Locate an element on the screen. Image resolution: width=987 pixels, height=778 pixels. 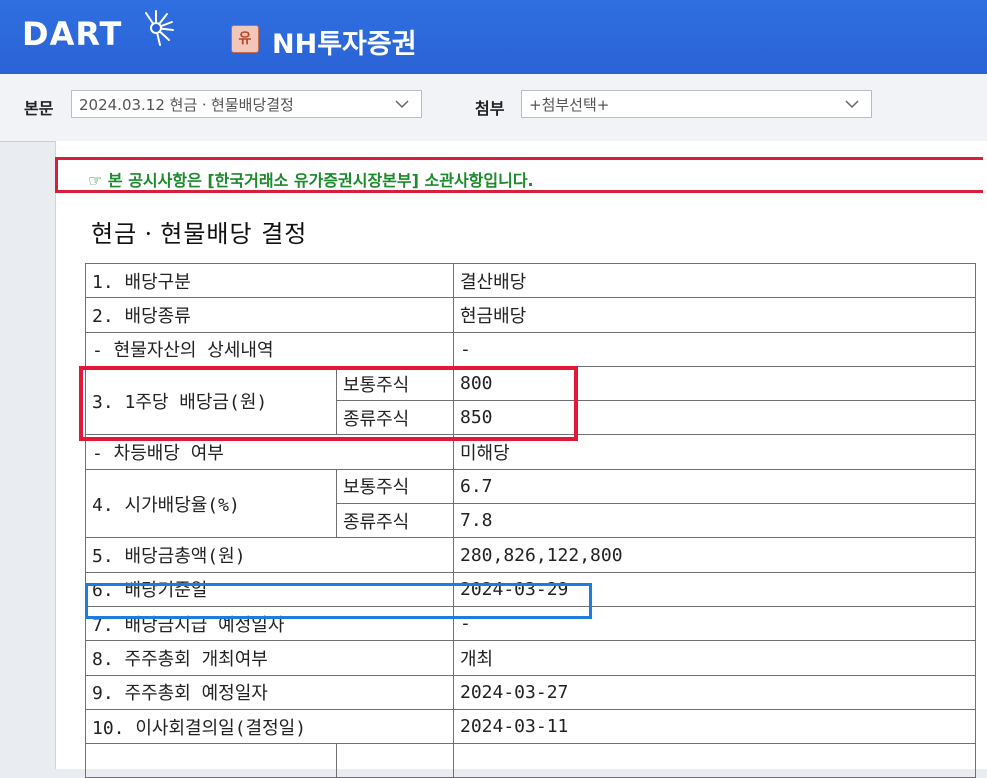
row-value: 결산배당 is located at coordinates (714, 280).